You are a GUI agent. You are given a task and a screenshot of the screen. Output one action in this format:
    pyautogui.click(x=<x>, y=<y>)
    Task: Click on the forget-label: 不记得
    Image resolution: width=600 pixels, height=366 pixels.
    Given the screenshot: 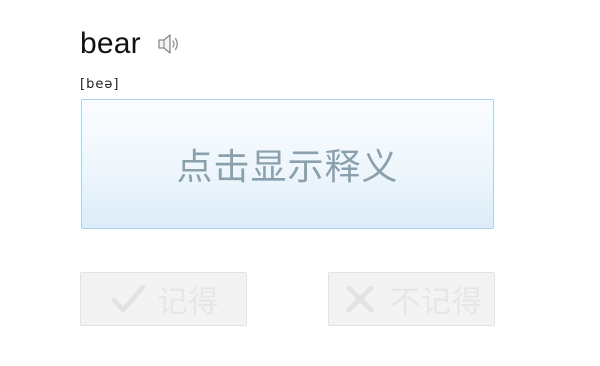 What is the action you would take?
    pyautogui.click(x=436, y=302)
    